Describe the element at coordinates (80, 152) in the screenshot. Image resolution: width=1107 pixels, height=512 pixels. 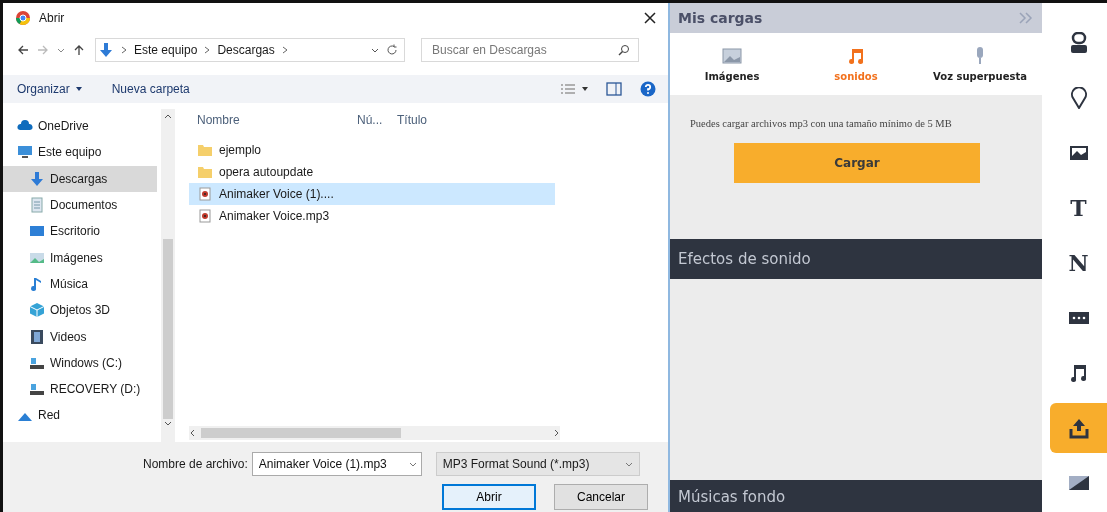
I see `nav-item: Este equipo` at that location.